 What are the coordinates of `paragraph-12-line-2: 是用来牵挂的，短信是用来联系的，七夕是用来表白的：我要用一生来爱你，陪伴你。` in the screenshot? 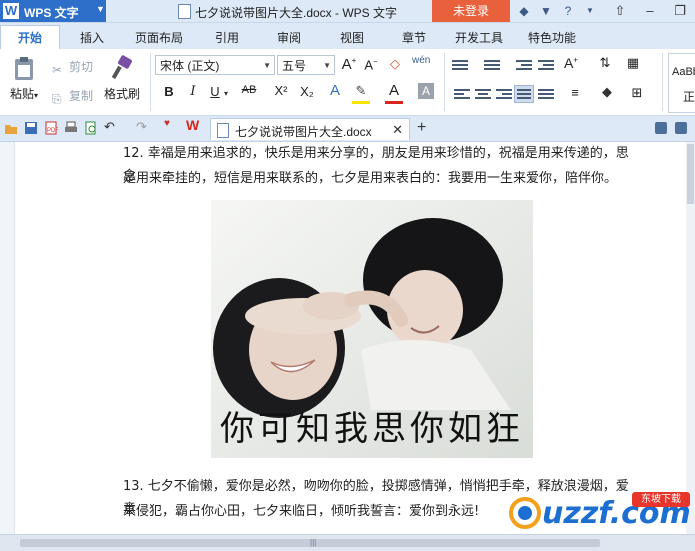 It's located at (370, 178).